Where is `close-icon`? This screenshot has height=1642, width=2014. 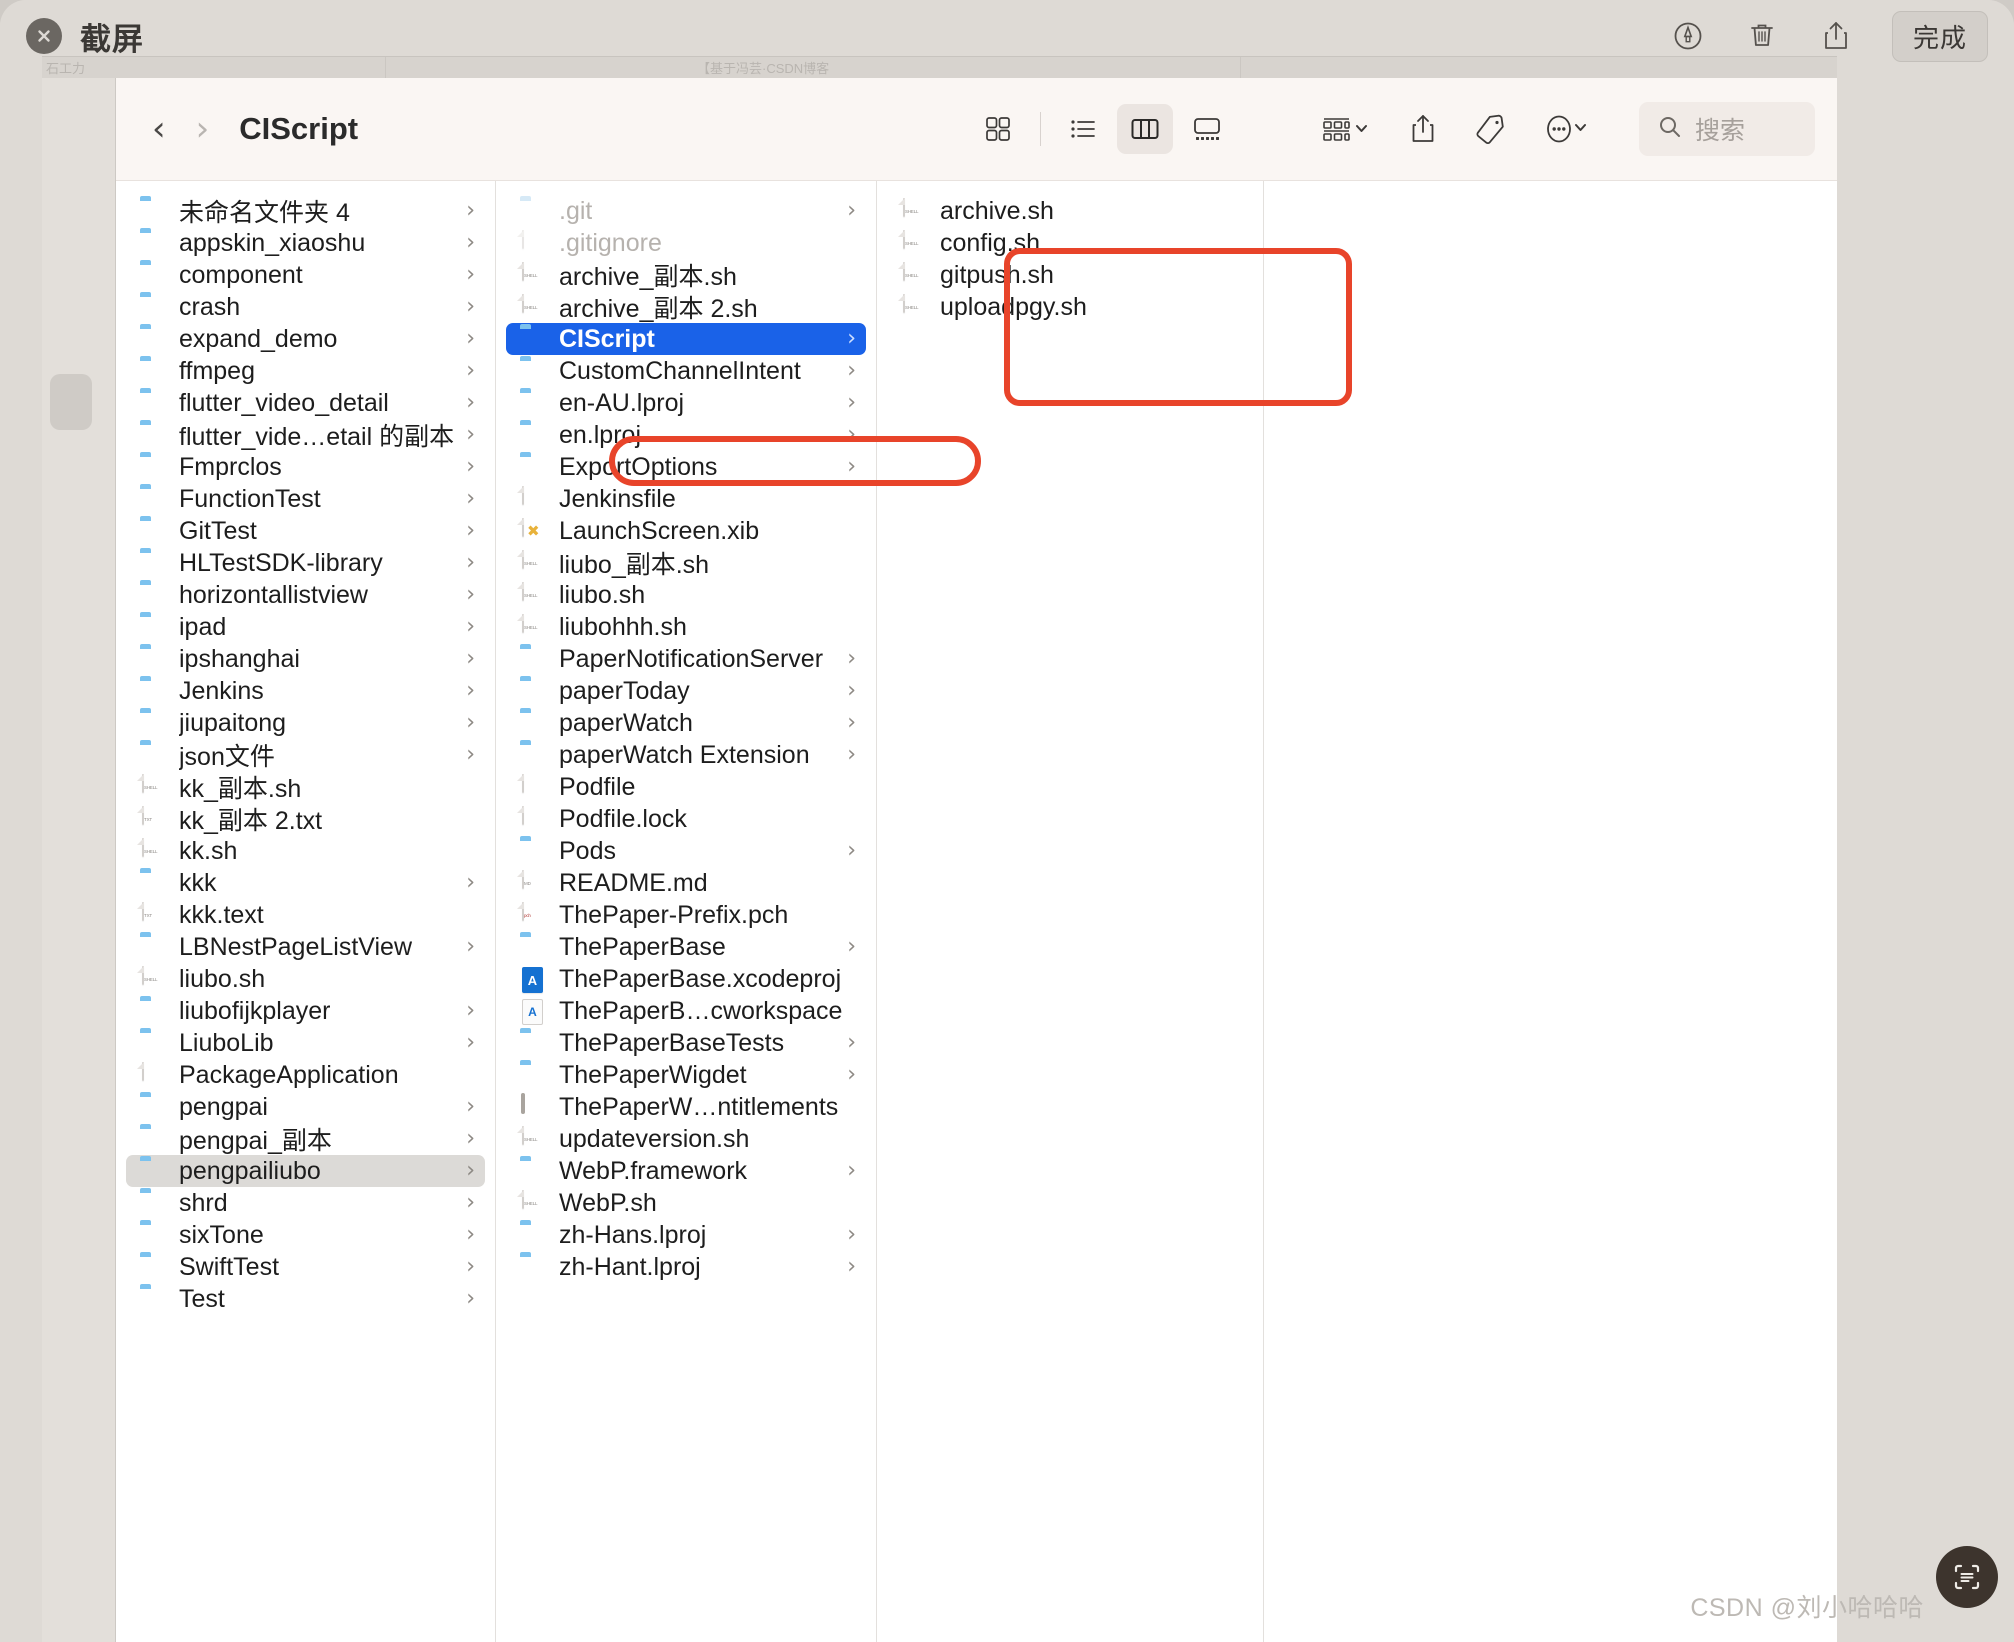 close-icon is located at coordinates (44, 36).